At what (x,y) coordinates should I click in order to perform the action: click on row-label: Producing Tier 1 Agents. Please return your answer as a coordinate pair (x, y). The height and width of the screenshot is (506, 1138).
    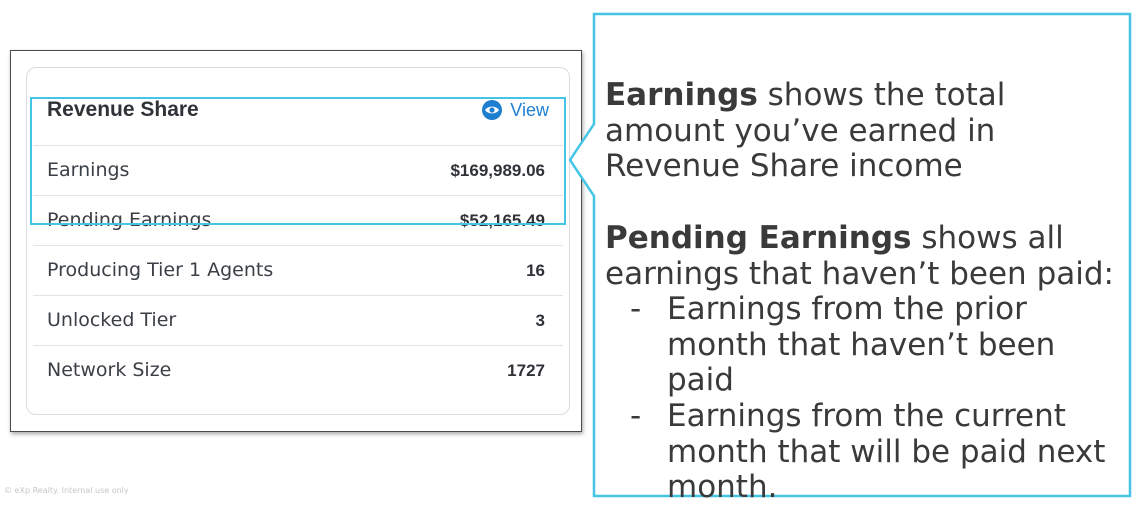
    Looking at the image, I should click on (160, 270).